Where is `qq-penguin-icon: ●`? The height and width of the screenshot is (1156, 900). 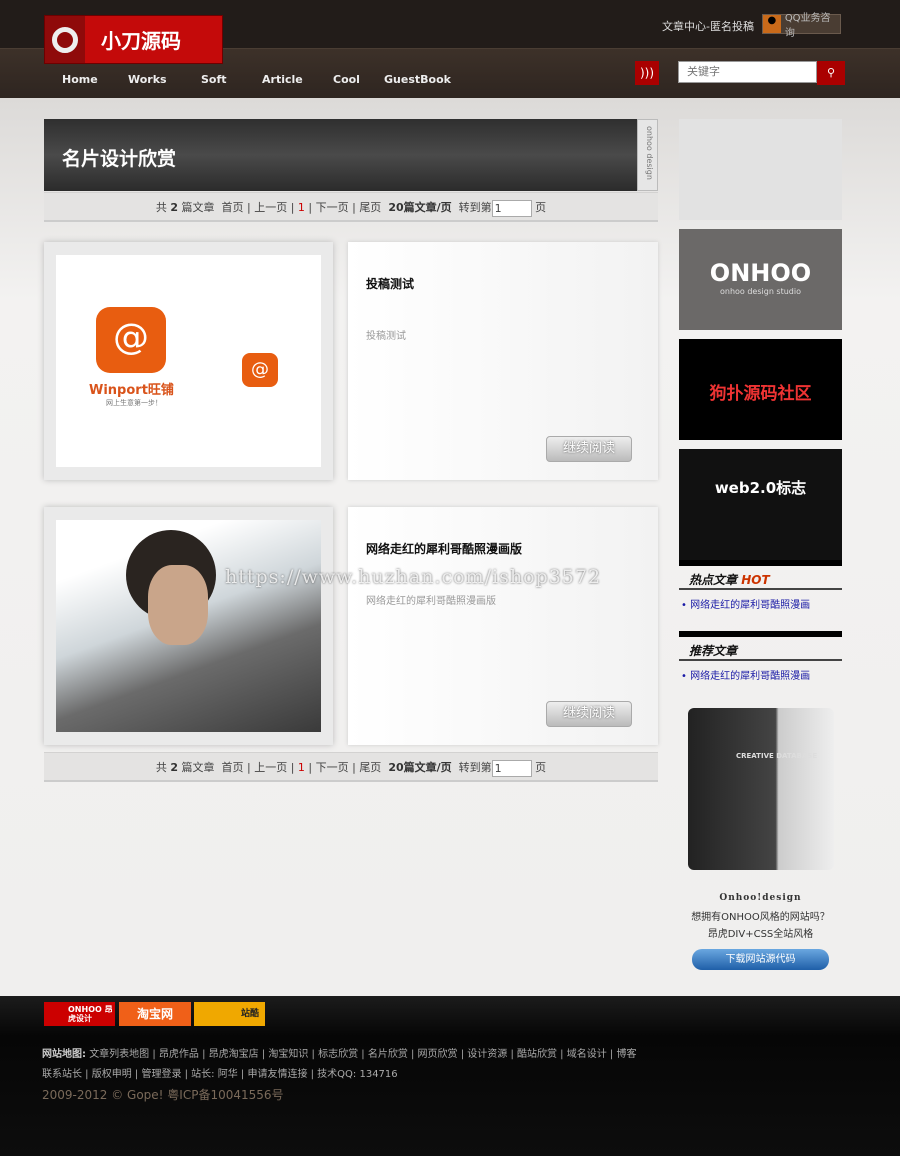 qq-penguin-icon: ● is located at coordinates (772, 24).